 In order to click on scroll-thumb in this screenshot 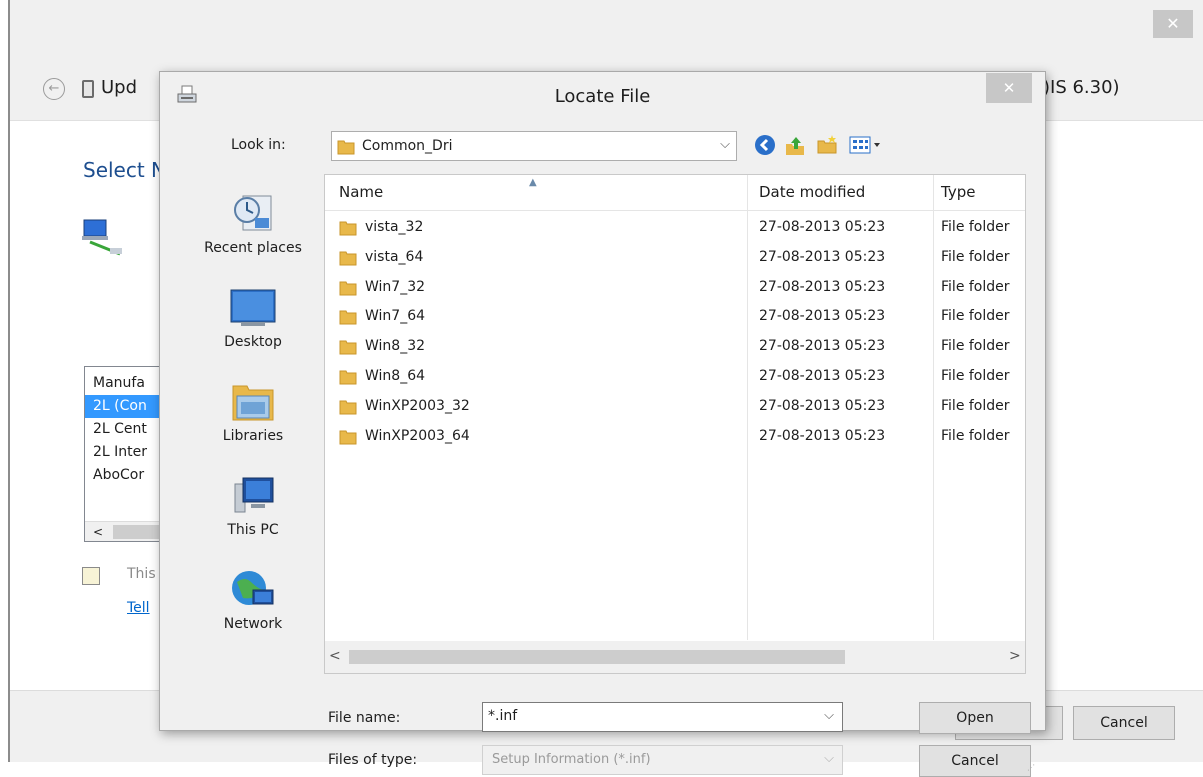, I will do `click(597, 657)`.